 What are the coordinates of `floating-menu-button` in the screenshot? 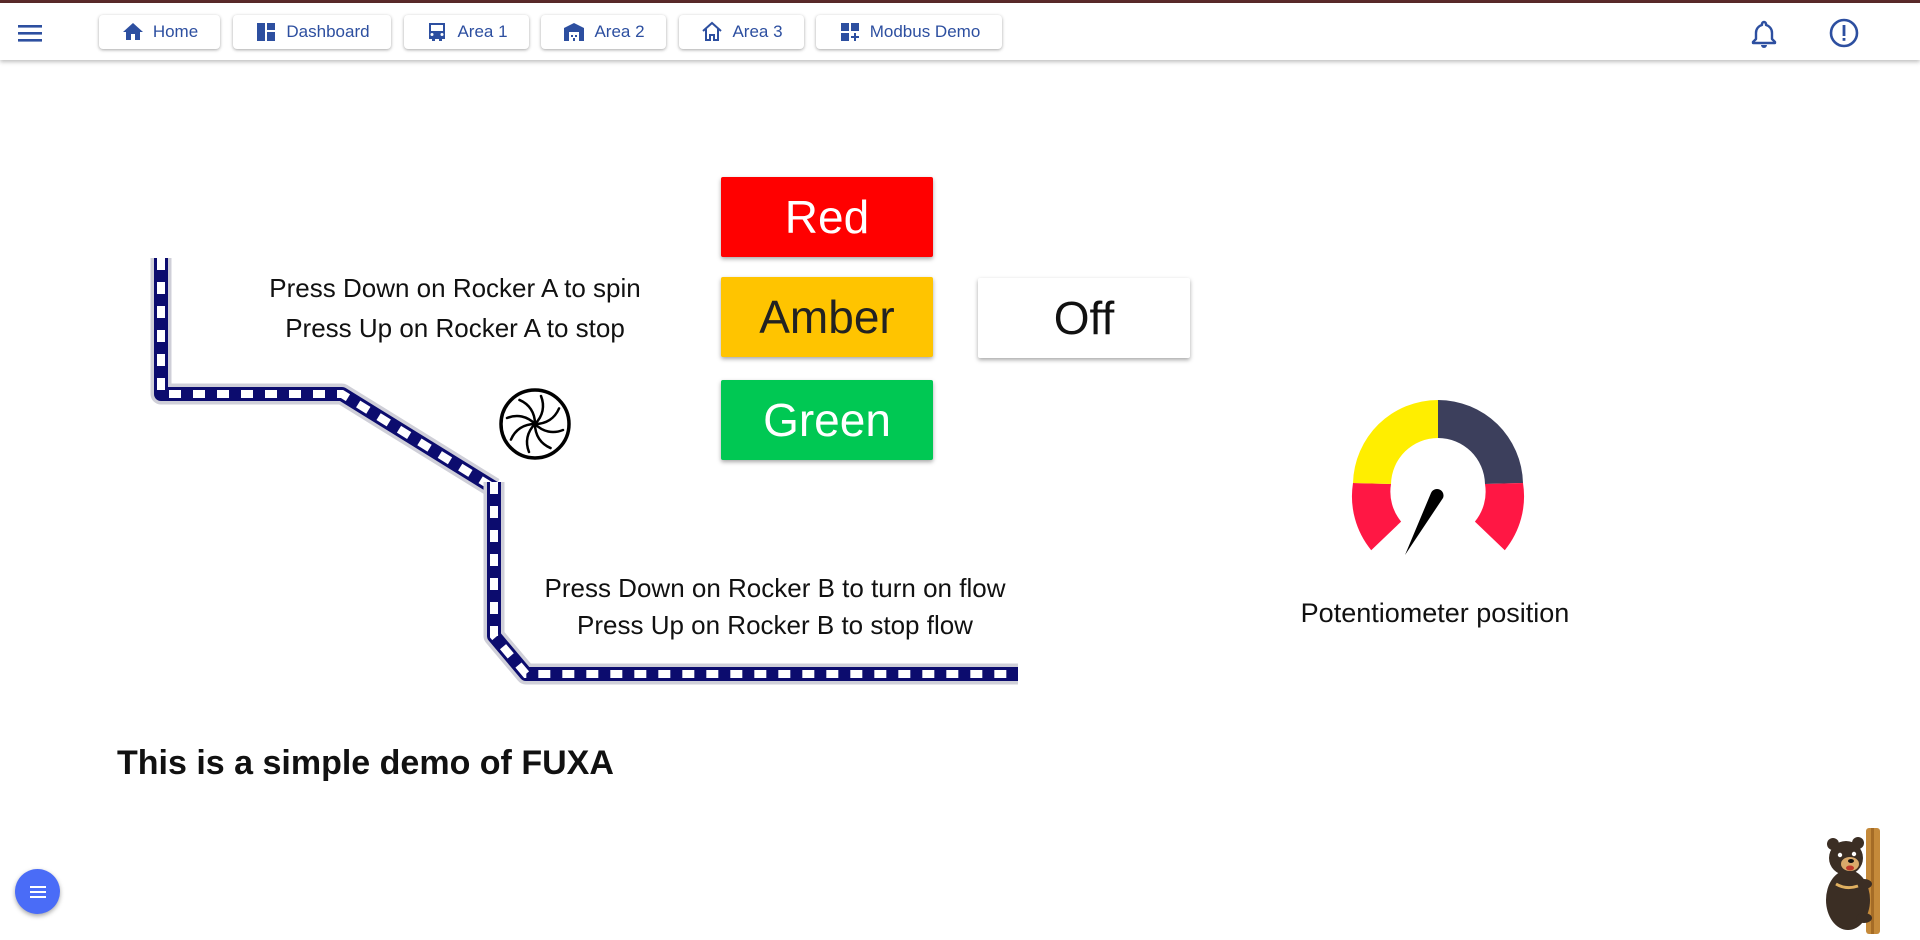 It's located at (37, 891).